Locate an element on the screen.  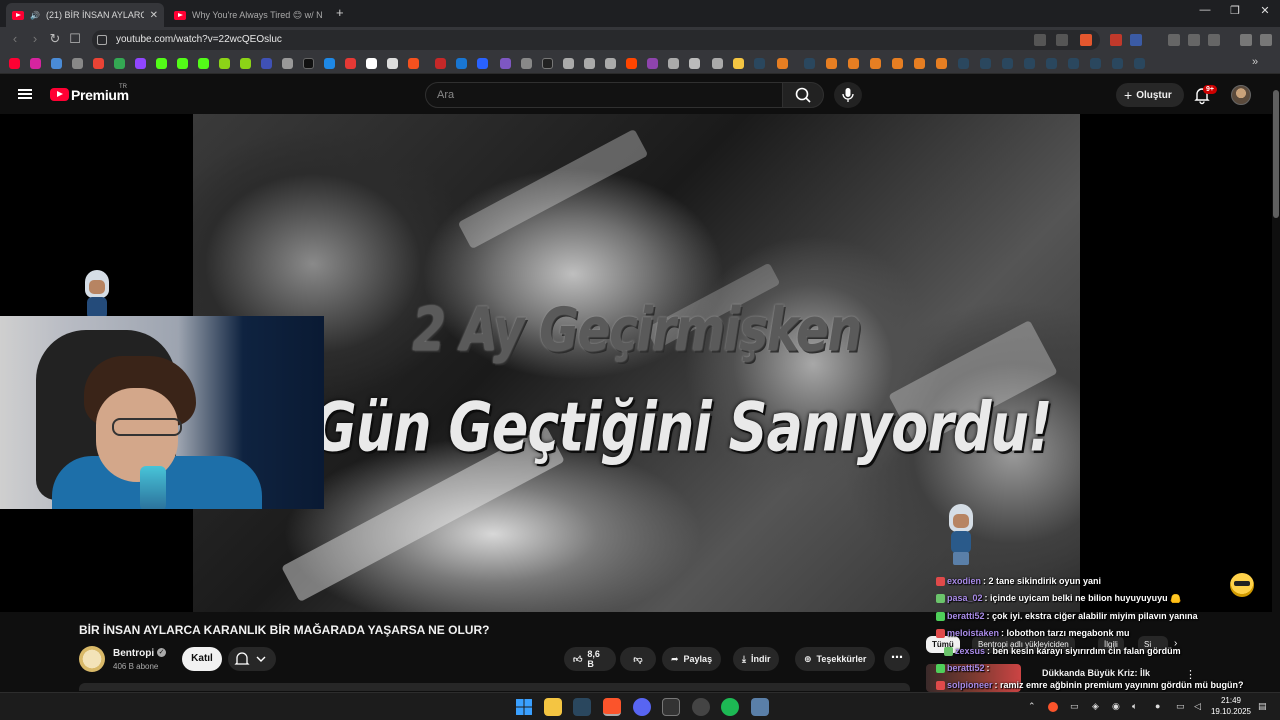
drive-bookmark-icon is located at coordinates (119, 63).